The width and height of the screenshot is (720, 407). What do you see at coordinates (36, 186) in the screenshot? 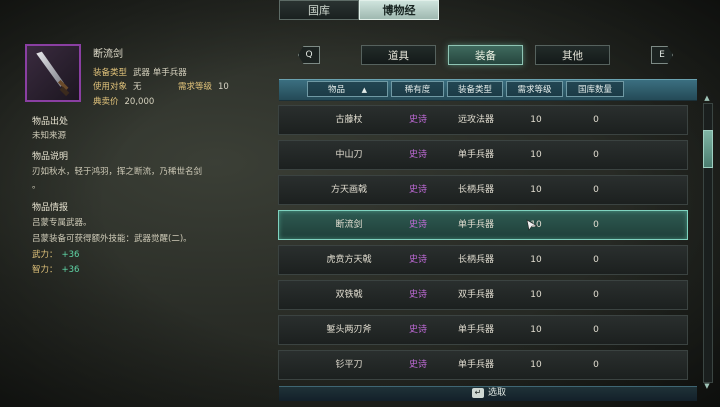
I see `description-line: 。` at bounding box center [36, 186].